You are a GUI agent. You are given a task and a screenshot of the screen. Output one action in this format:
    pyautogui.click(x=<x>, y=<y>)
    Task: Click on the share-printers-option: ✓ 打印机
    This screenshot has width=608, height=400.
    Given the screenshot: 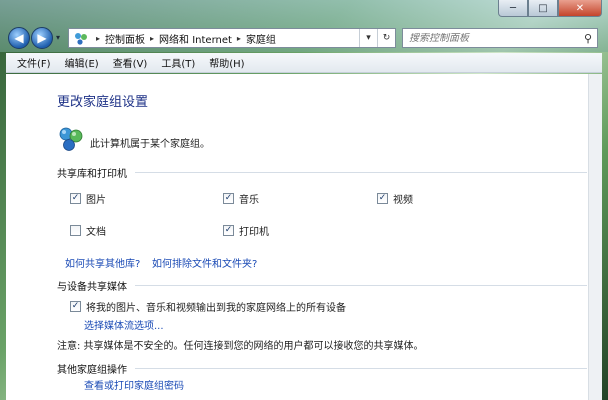 What is the action you would take?
    pyautogui.click(x=246, y=230)
    